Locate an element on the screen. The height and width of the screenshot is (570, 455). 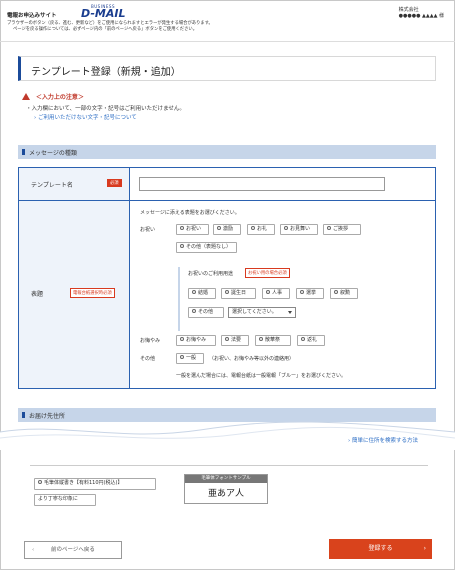
option-gekirei: 激励 is located at coordinates (227, 229).